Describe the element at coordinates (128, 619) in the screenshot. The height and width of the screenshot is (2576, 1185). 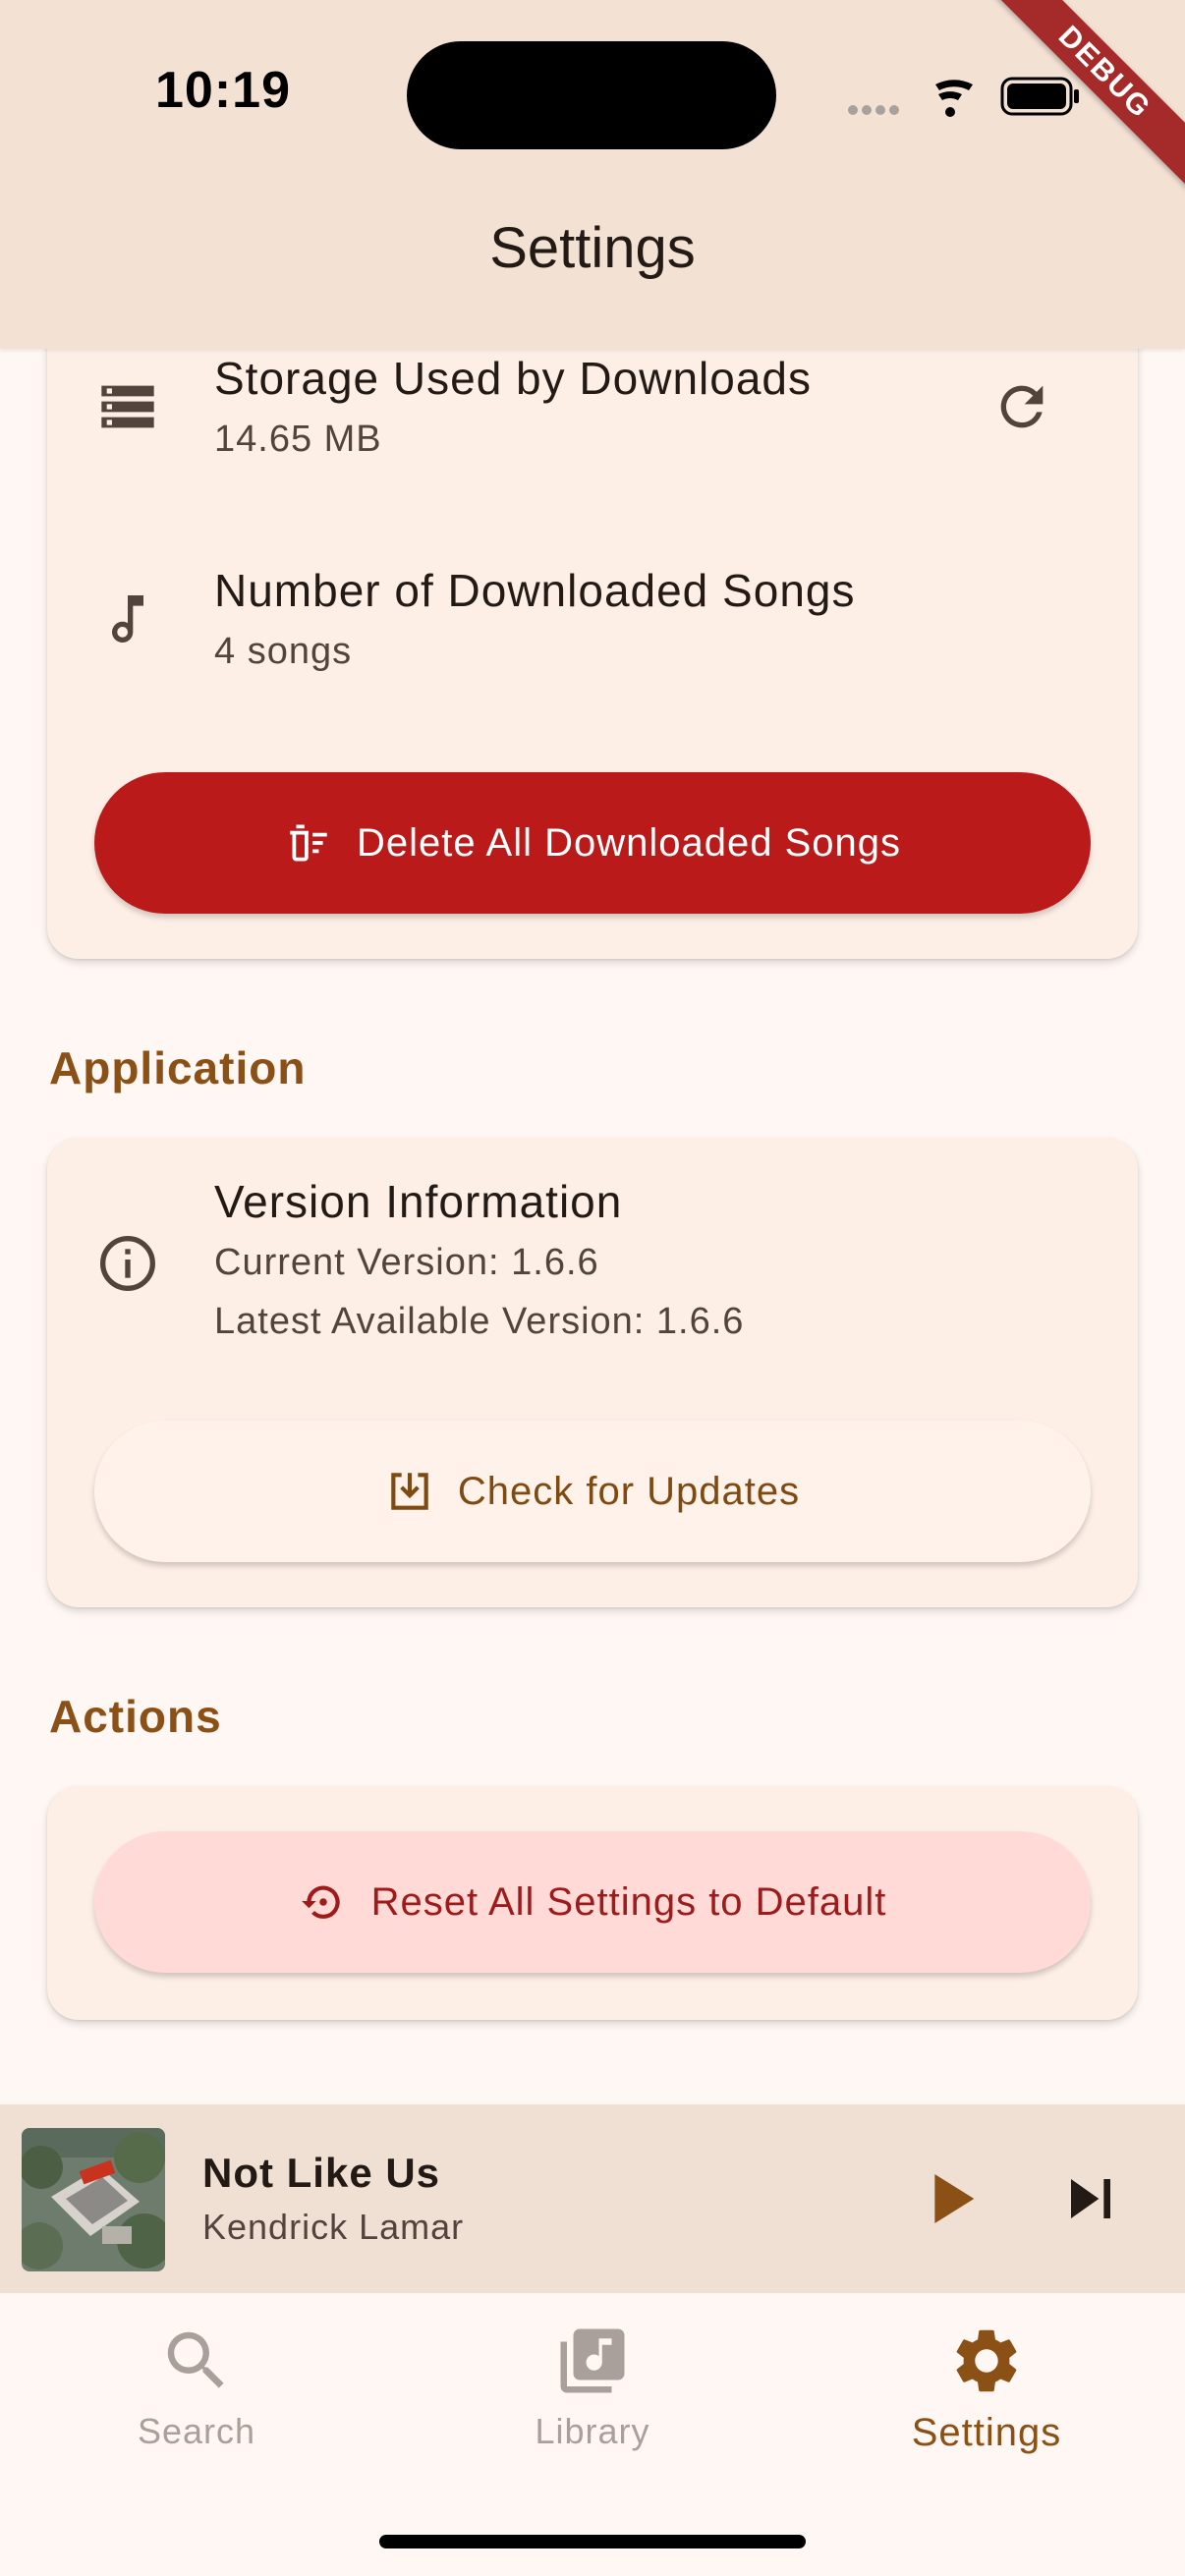
I see `music-note-icon` at that location.